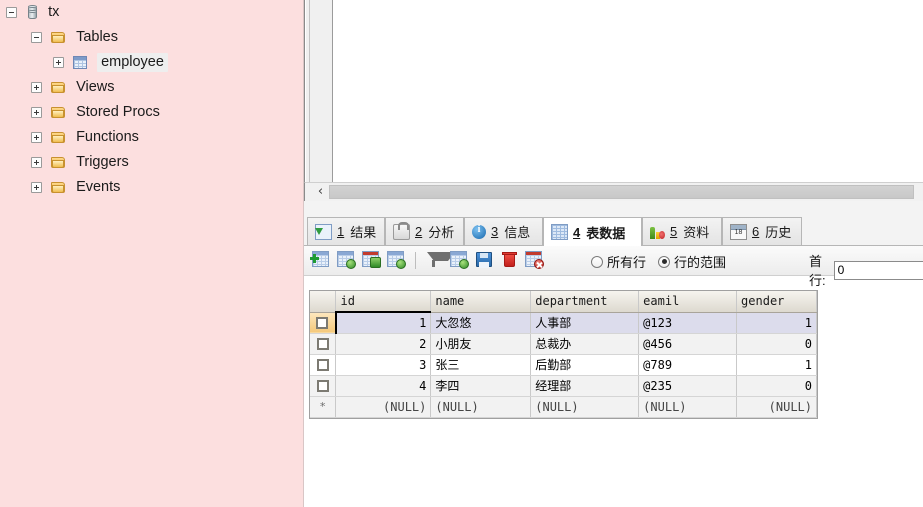 This screenshot has width=923, height=507. What do you see at coordinates (585, 365) in the screenshot?
I see `cell-department: 后勤部` at bounding box center [585, 365].